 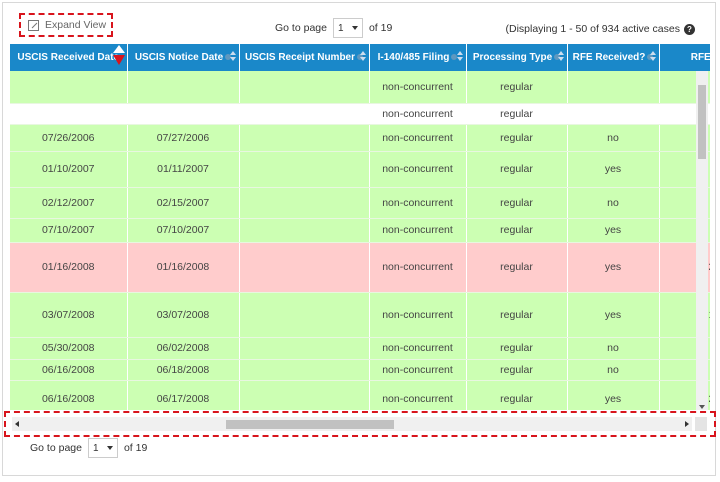 What do you see at coordinates (69, 203) in the screenshot?
I see `table-cell: 02/12/2007` at bounding box center [69, 203].